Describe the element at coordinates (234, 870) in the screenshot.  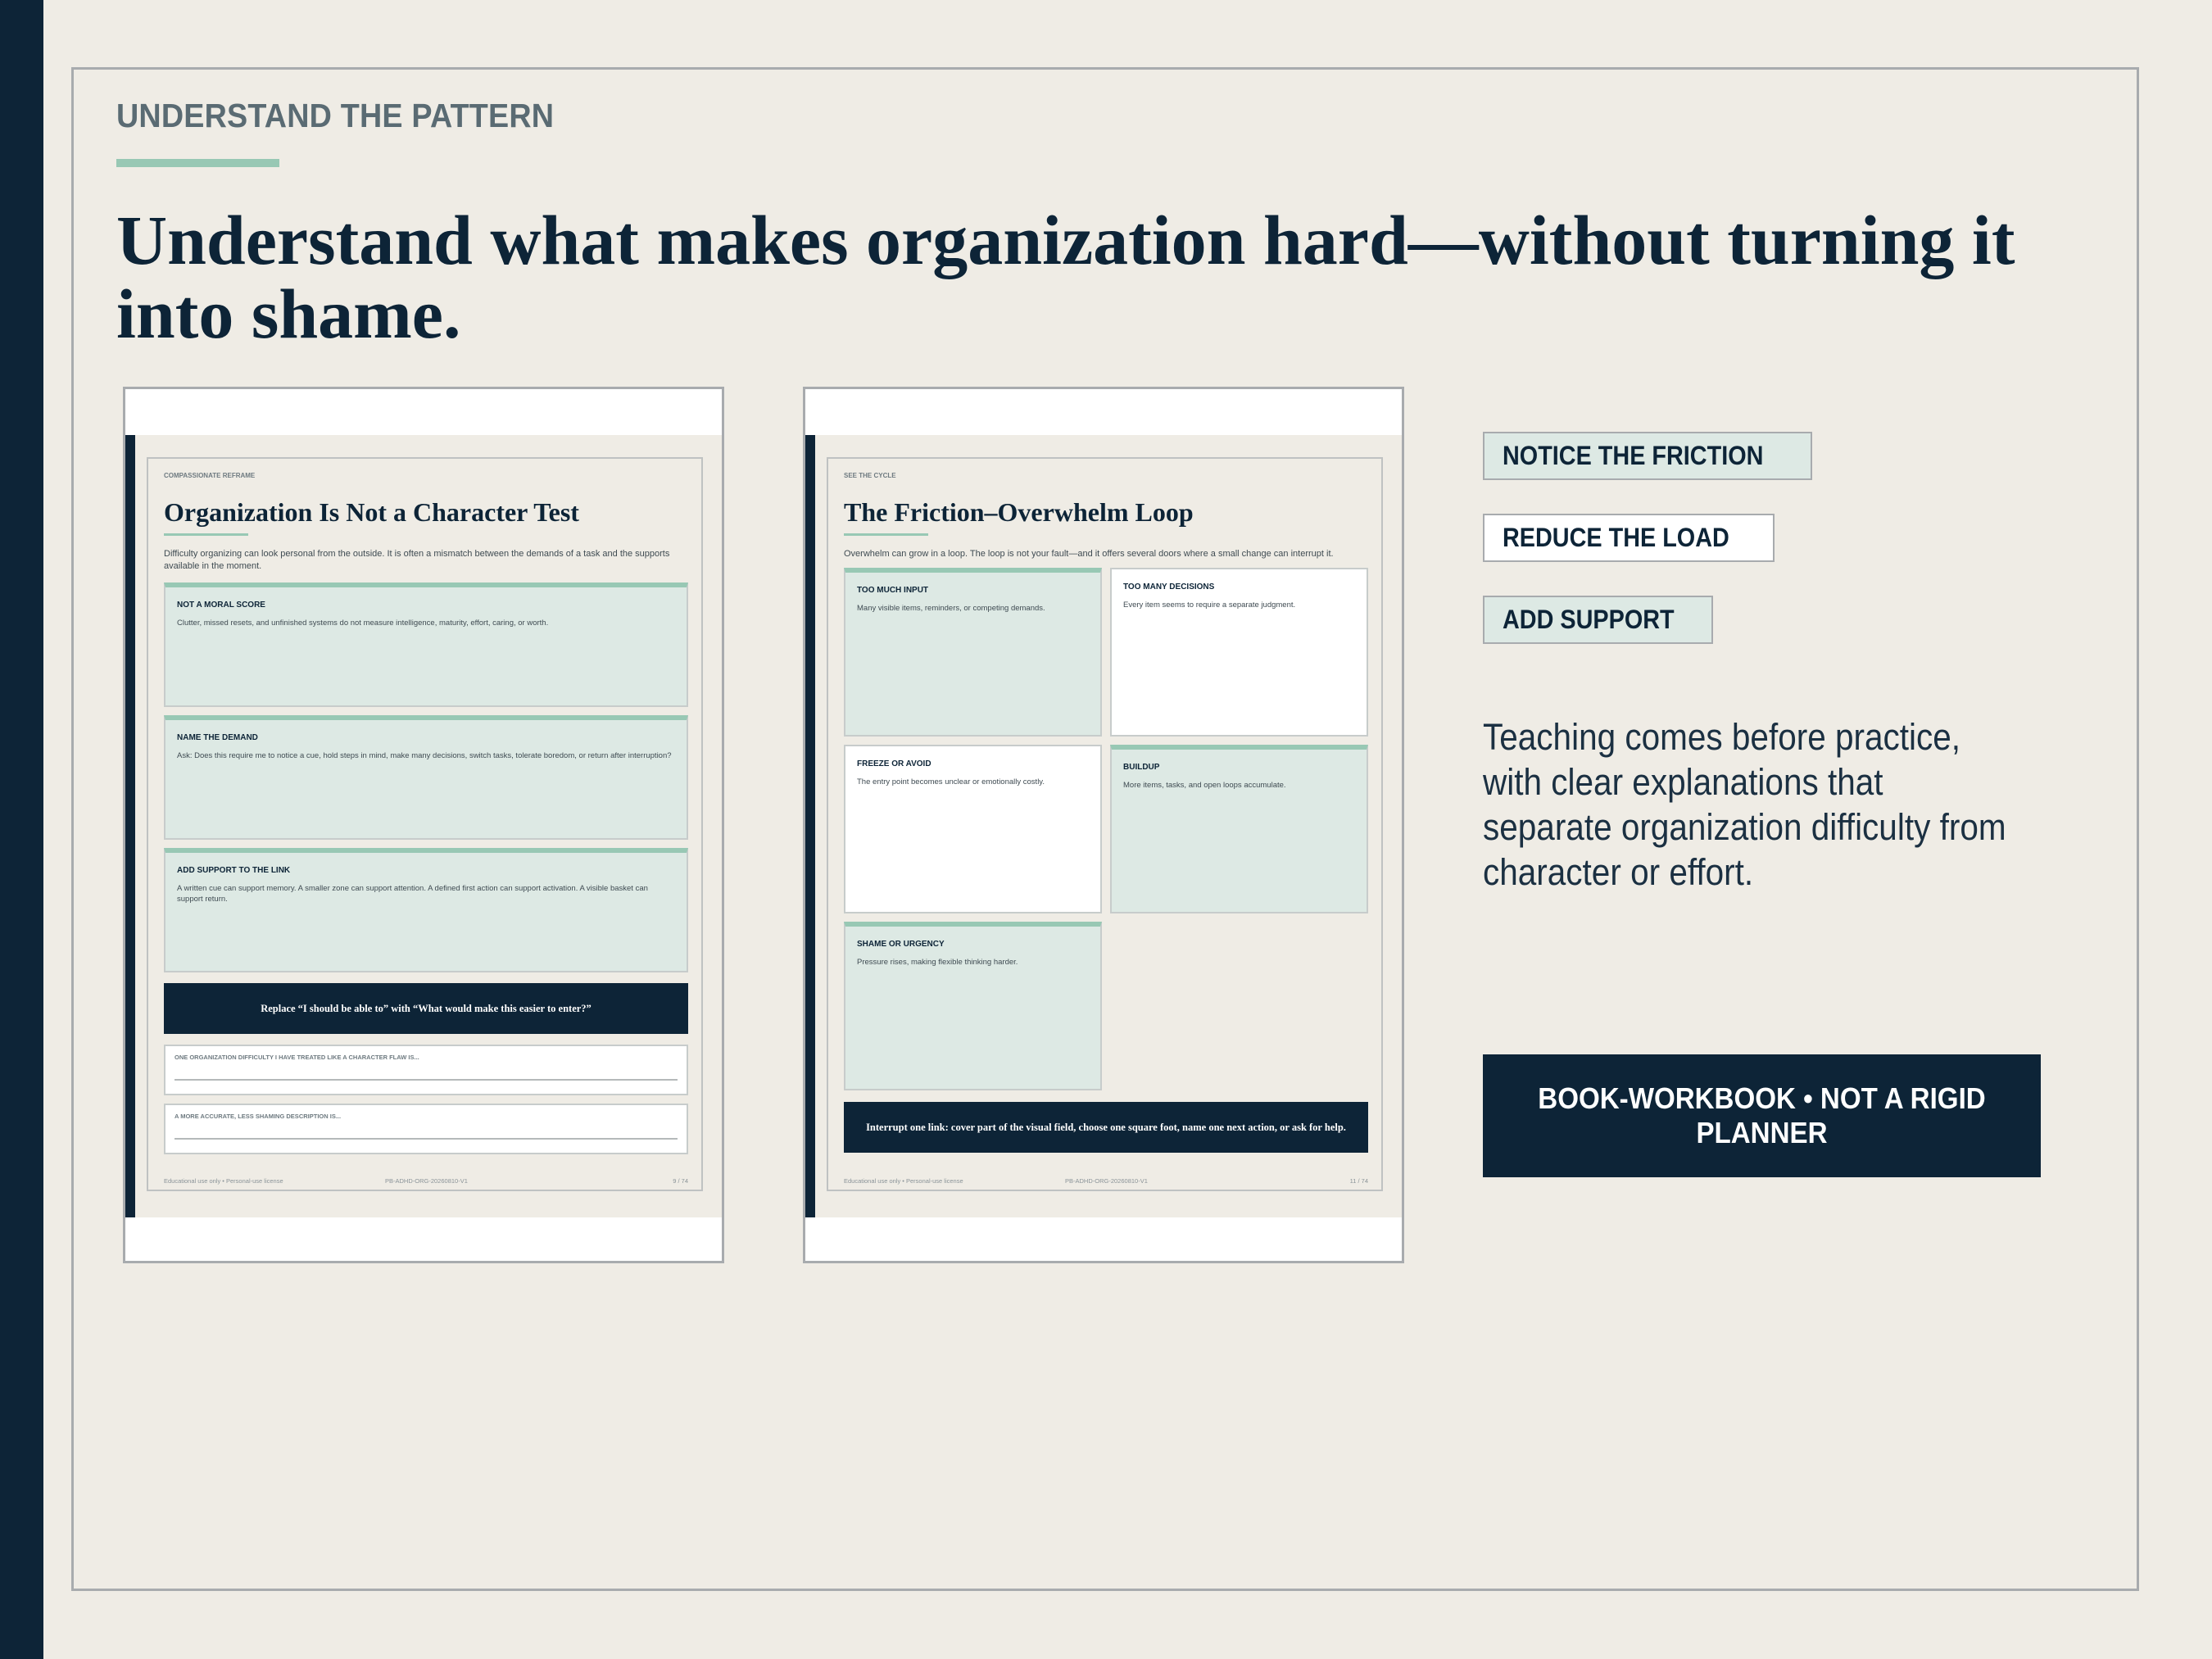
I see `info-card-title: ADD SUPPORT TO THE LINK` at that location.